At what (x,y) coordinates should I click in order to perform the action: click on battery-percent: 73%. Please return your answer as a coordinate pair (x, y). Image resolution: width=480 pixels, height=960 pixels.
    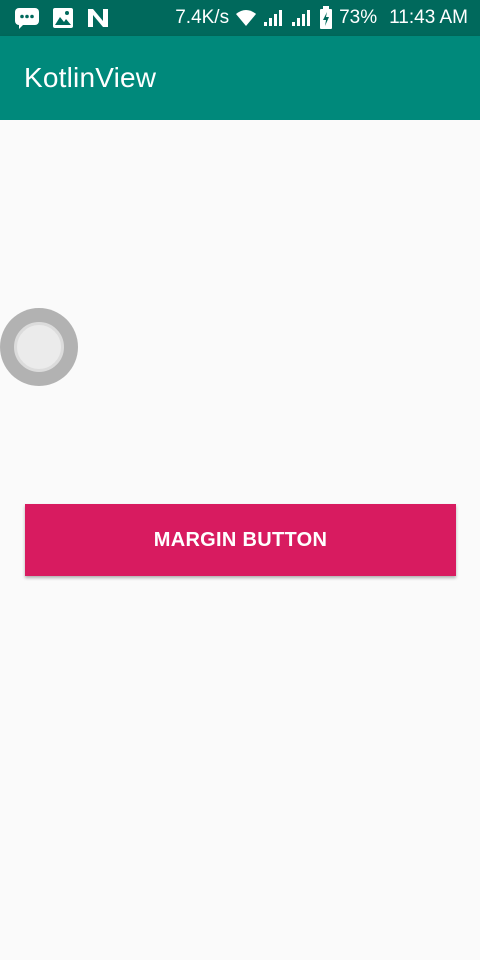
    Looking at the image, I should click on (358, 17).